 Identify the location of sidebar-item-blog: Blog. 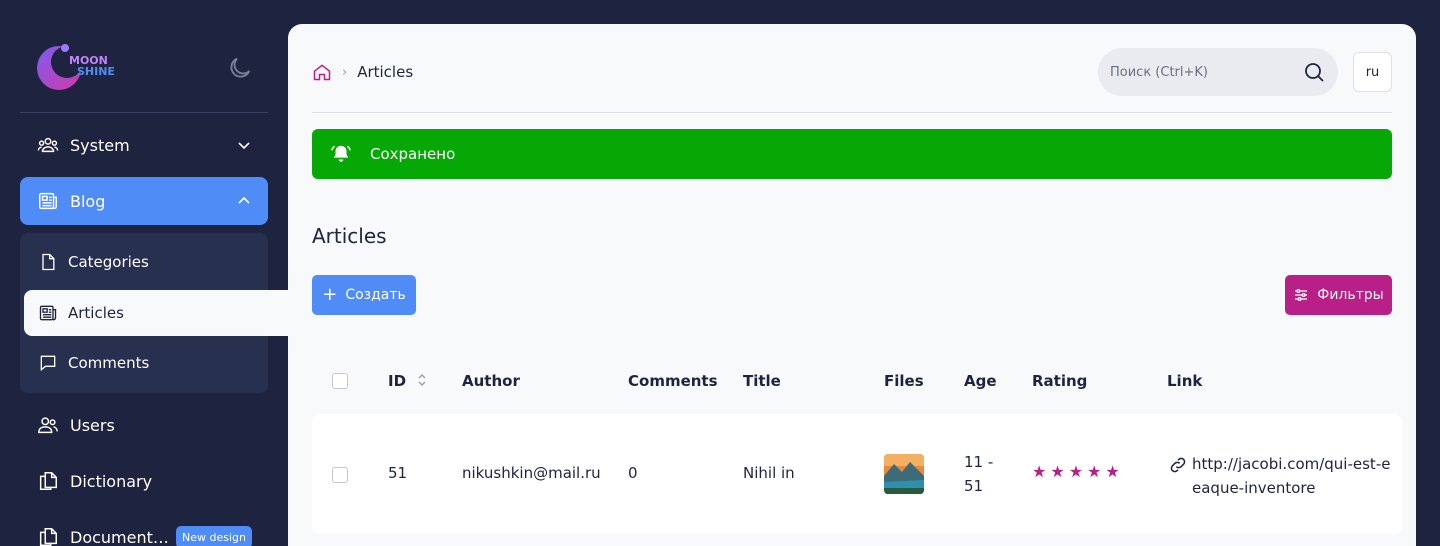
(144, 201).